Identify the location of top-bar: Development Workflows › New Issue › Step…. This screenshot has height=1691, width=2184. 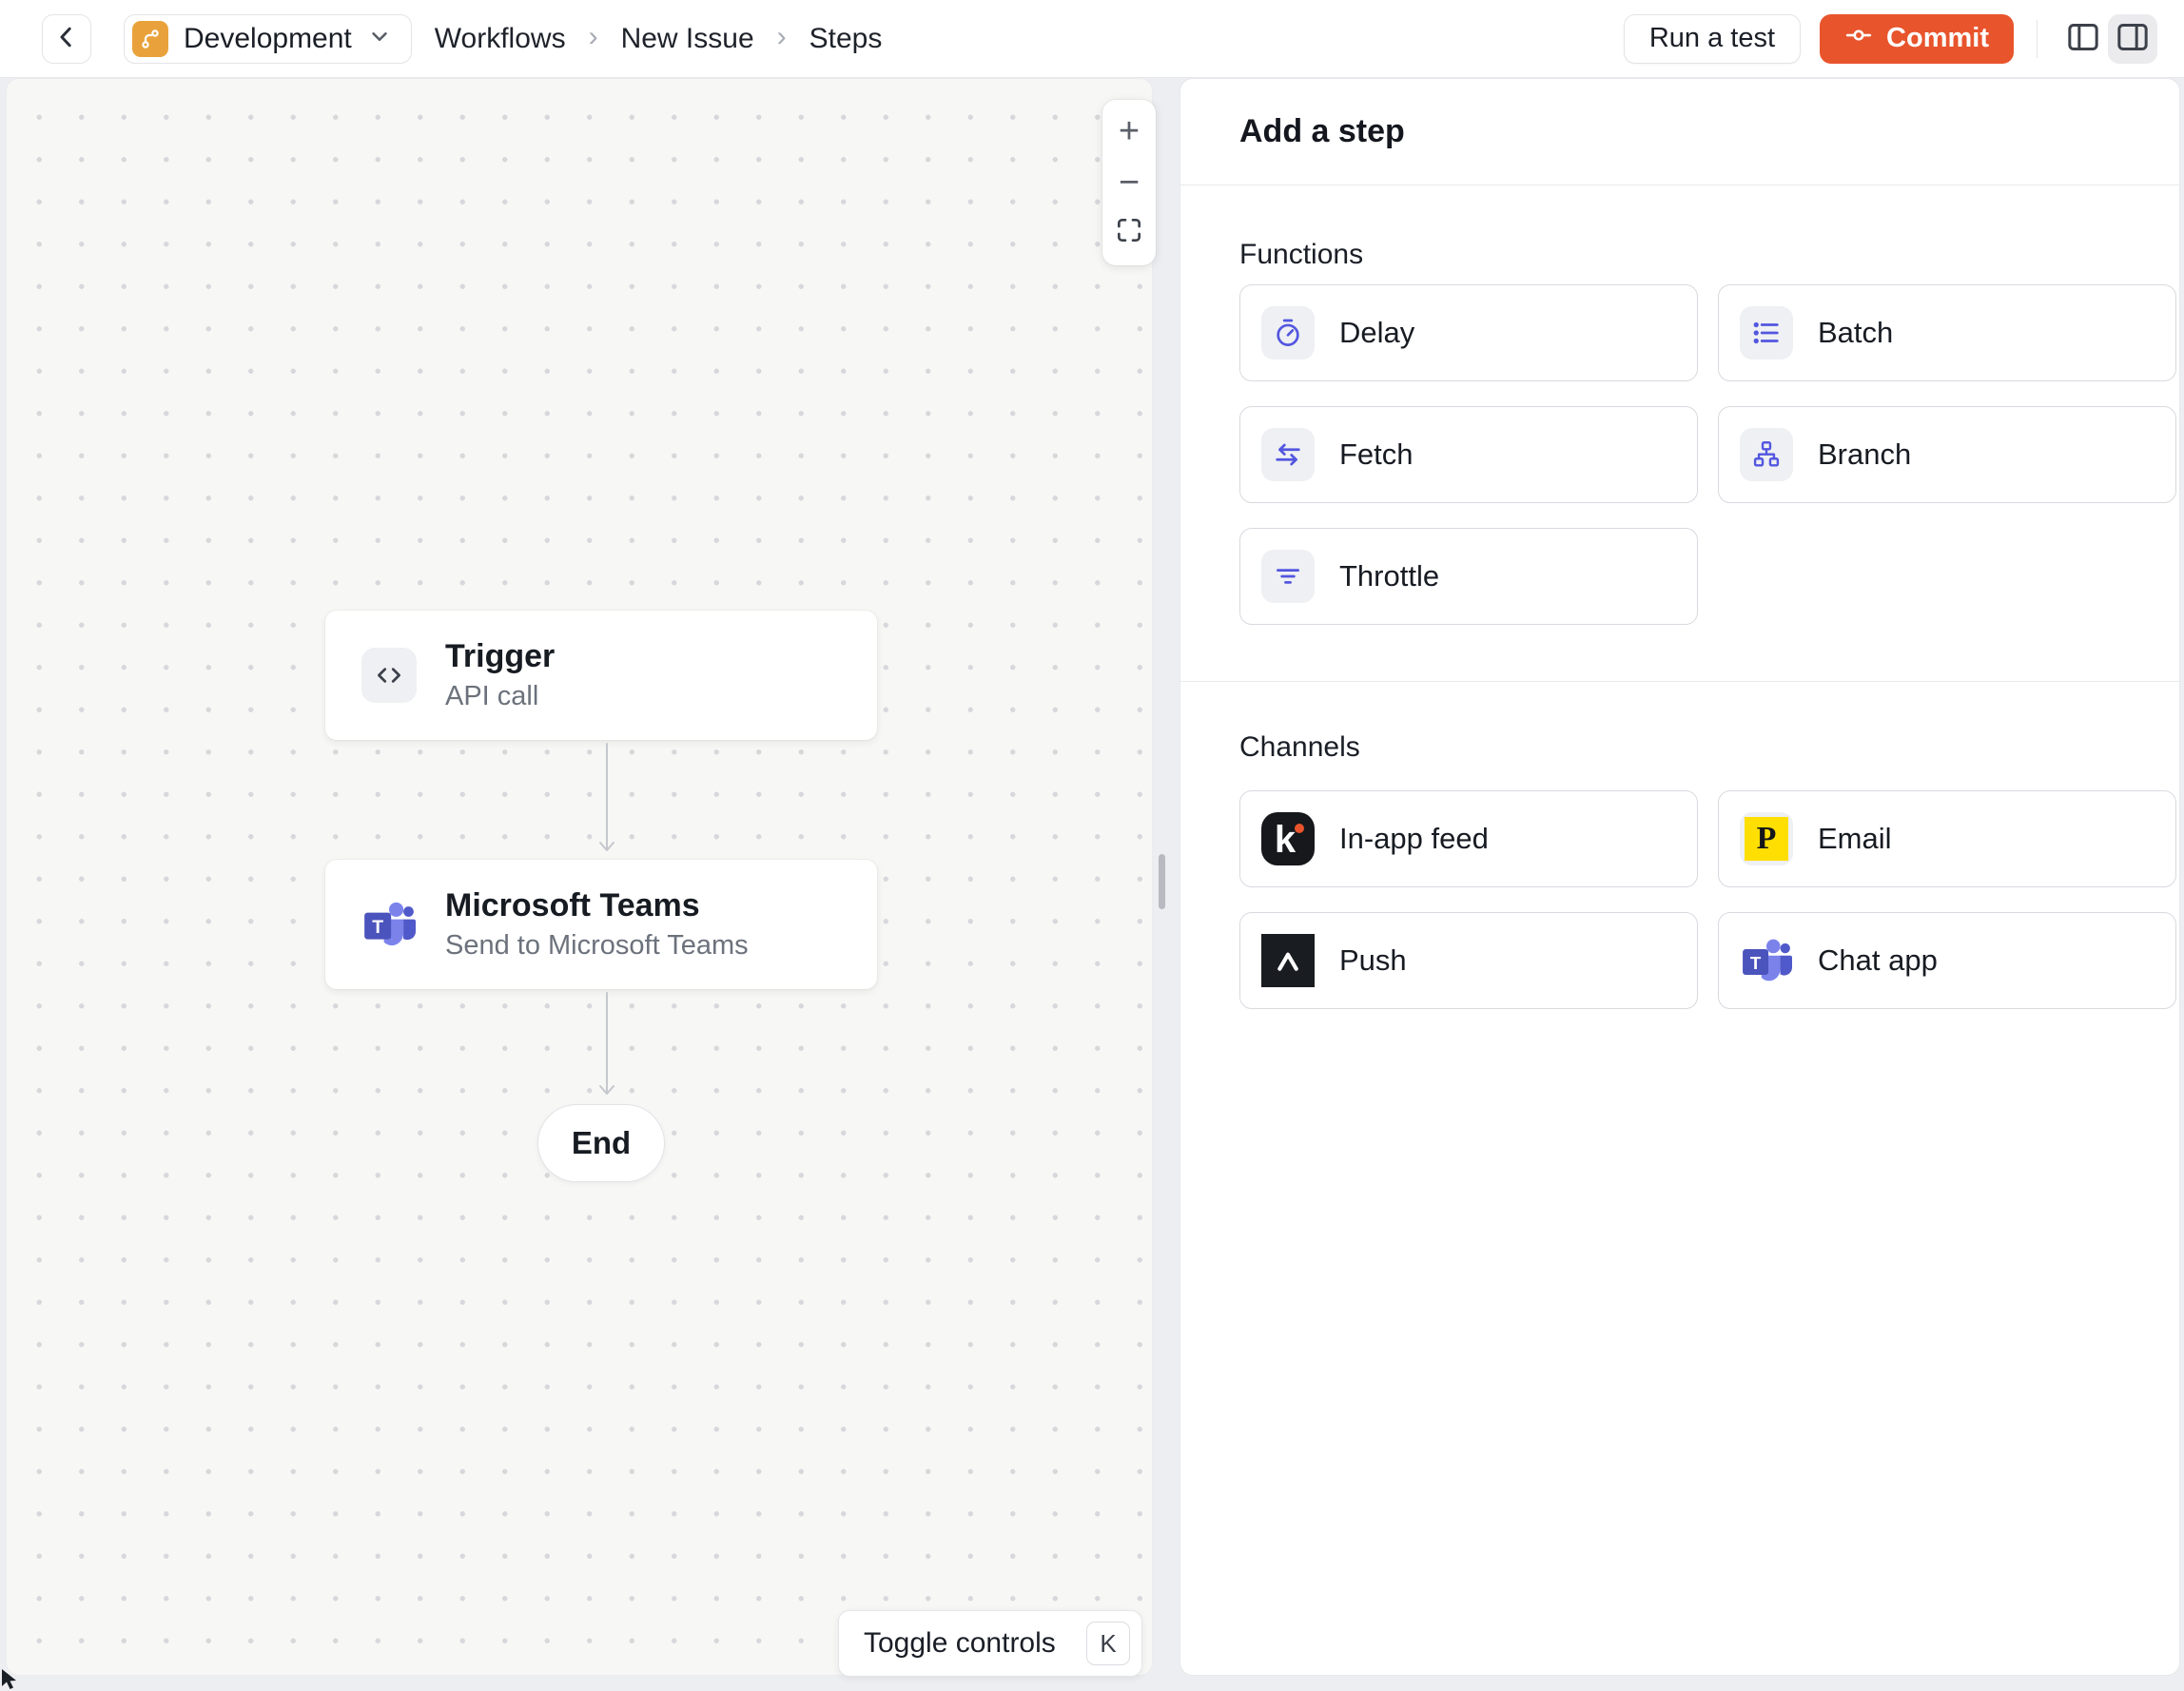
(1092, 39).